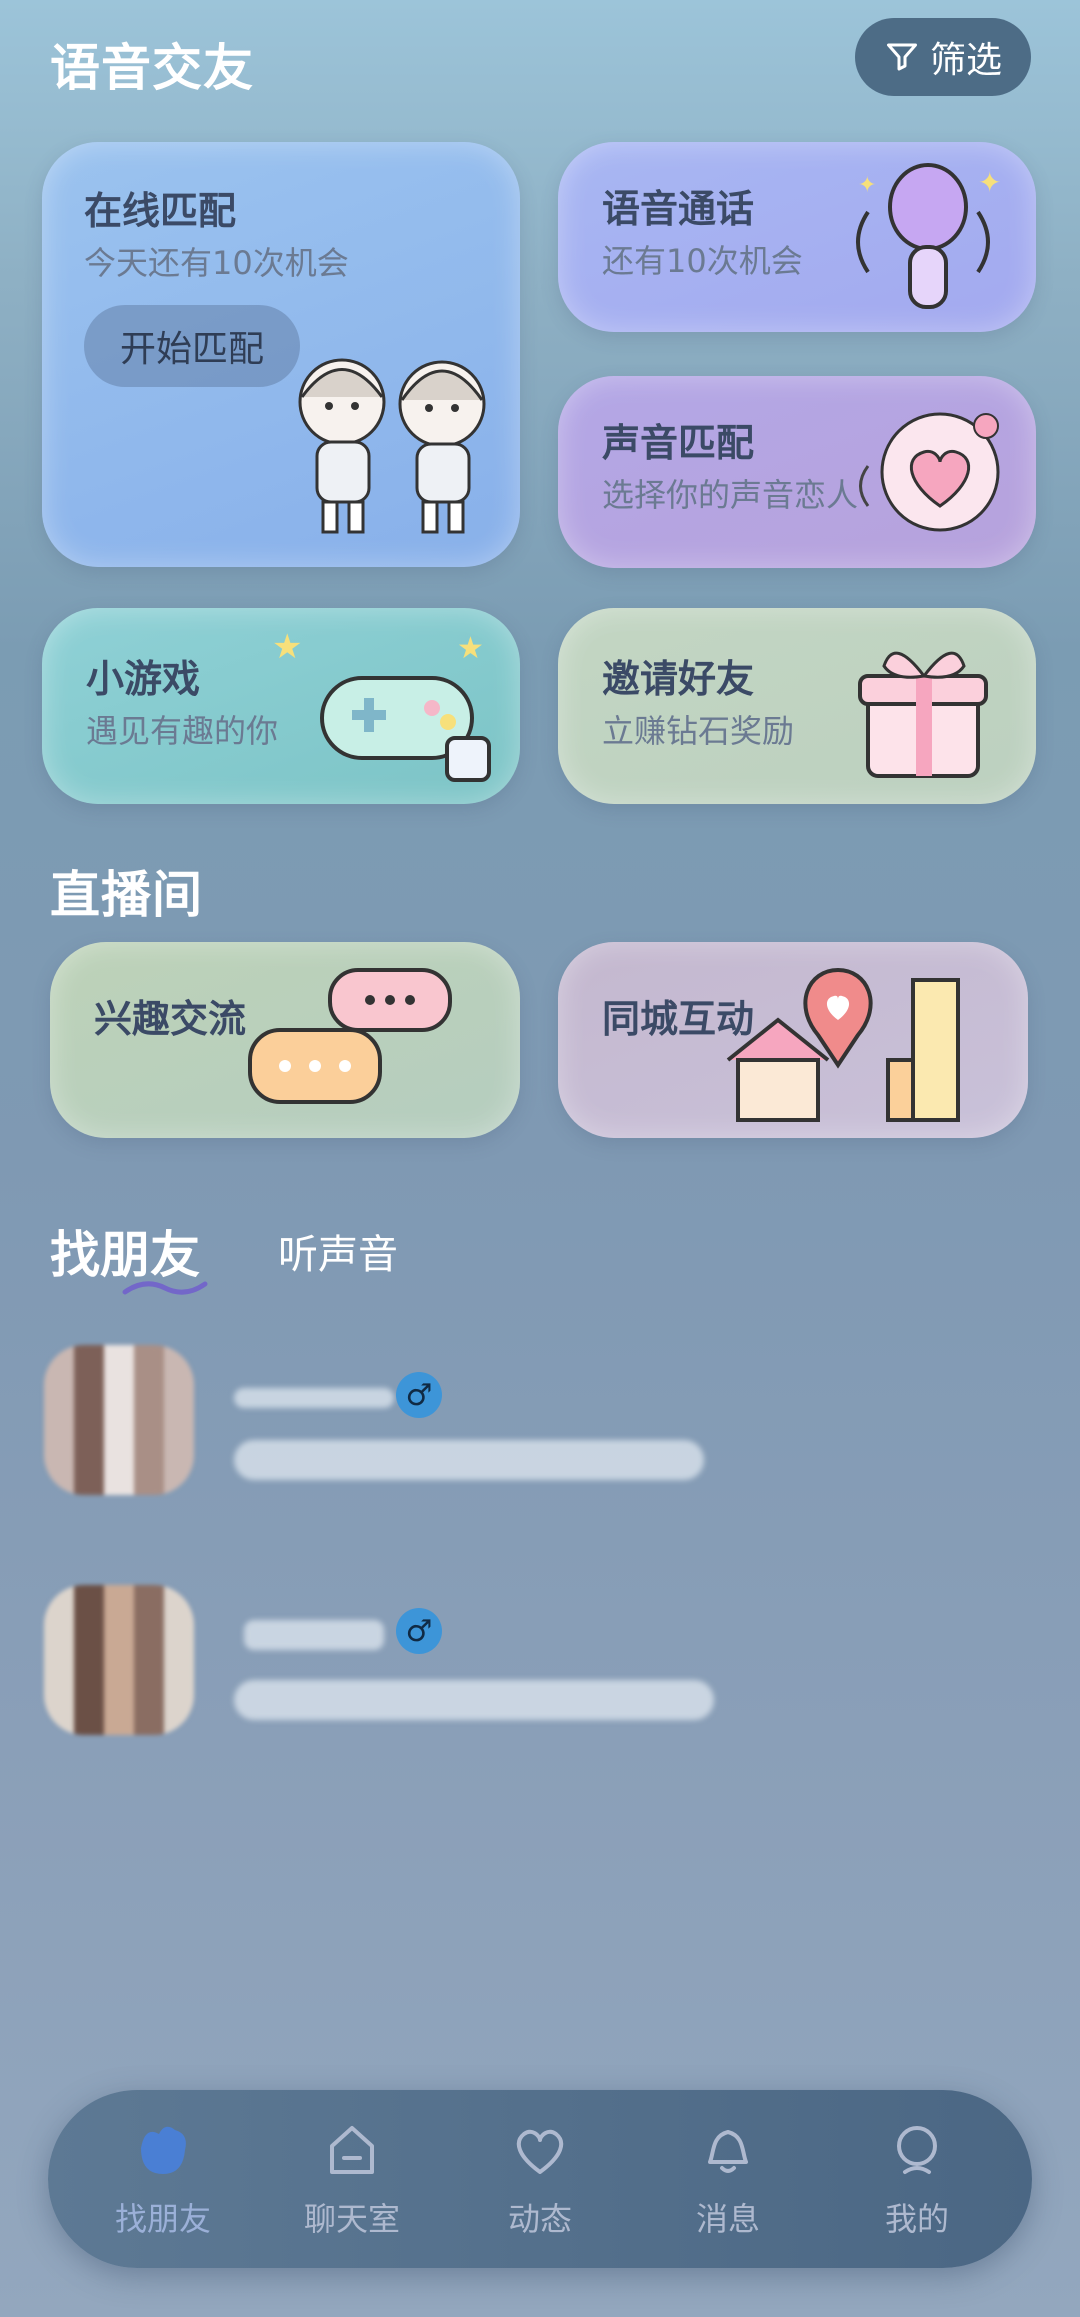 This screenshot has height=2317, width=1080. Describe the element at coordinates (678, 209) in the screenshot. I see `voice-call-title: 语音通话` at that location.